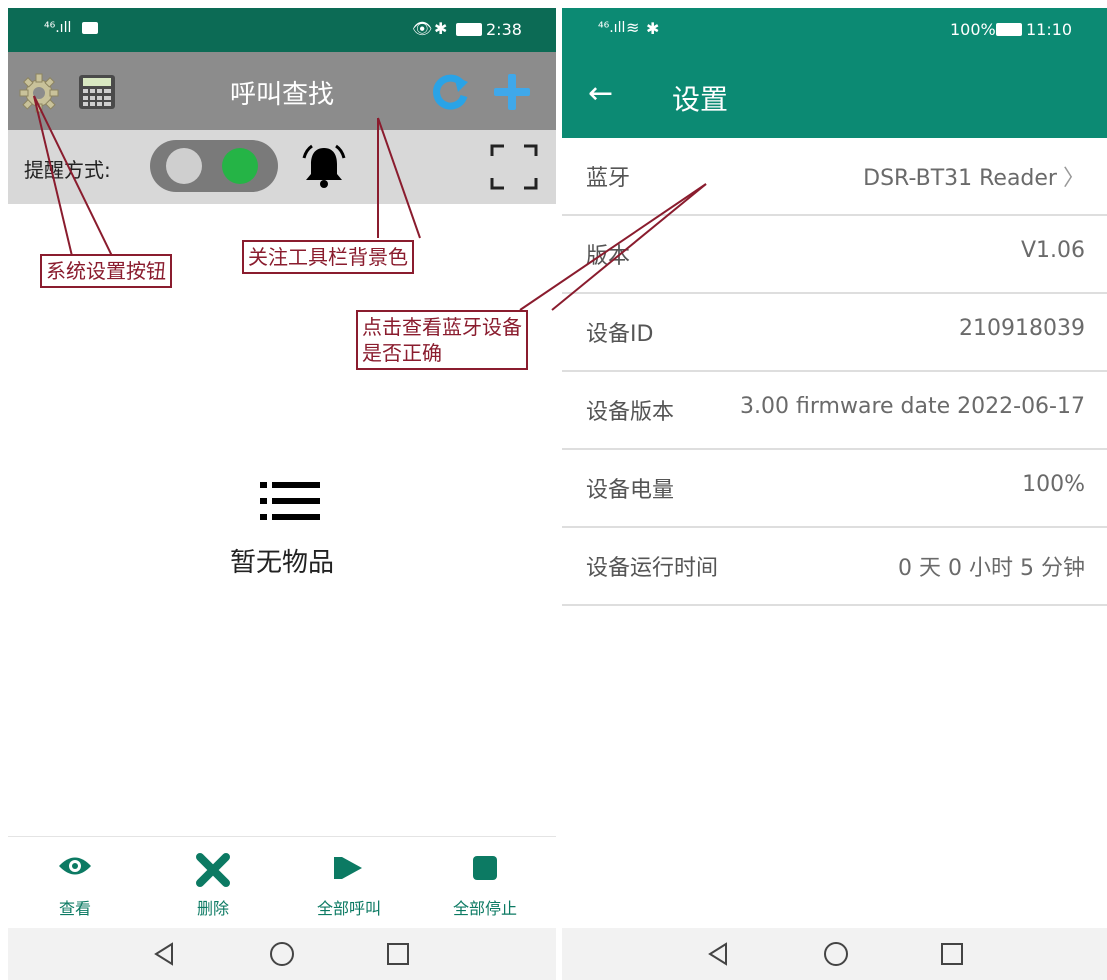  Describe the element at coordinates (370, 203) in the screenshot. I see `annotation-lines` at that location.